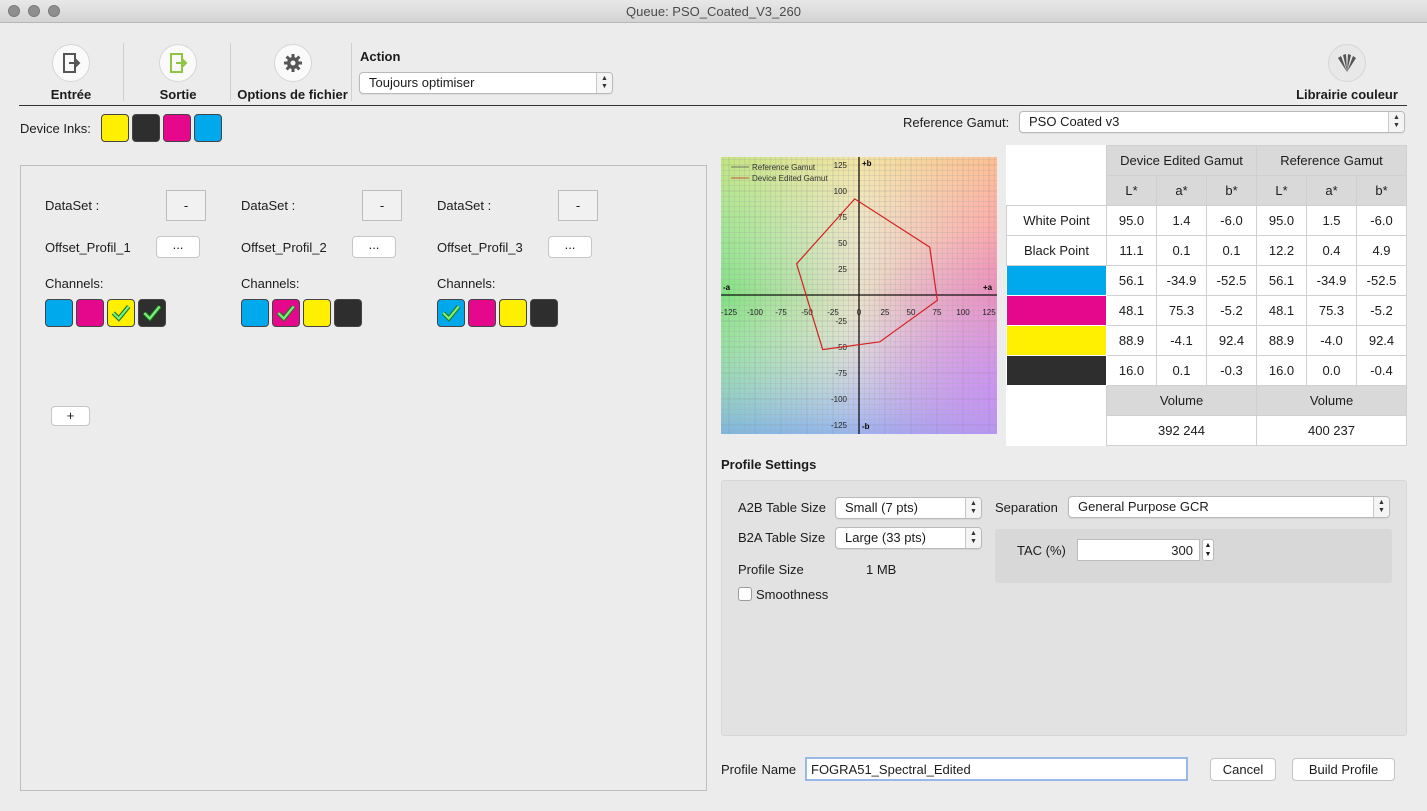 This screenshot has height=811, width=1427. Describe the element at coordinates (71, 73) in the screenshot. I see `entree-button: Entrée` at that location.